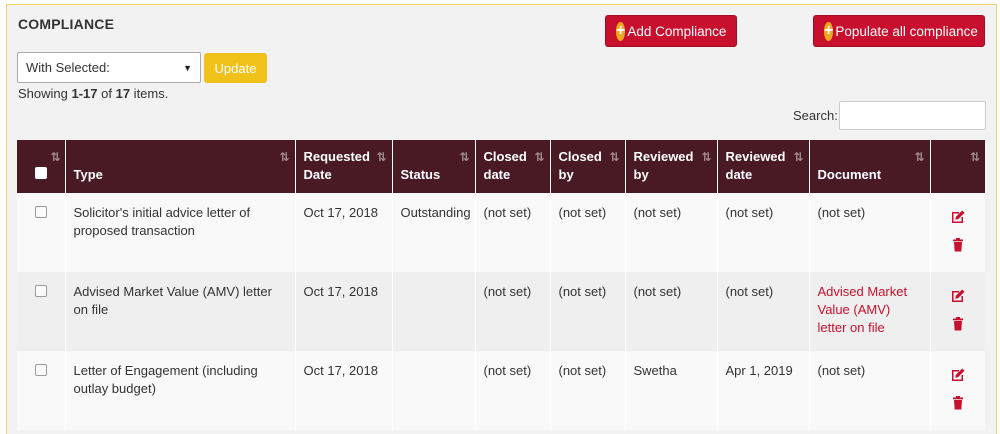  Describe the element at coordinates (187, 67) in the screenshot. I see `caret-down-icon: ▼` at that location.